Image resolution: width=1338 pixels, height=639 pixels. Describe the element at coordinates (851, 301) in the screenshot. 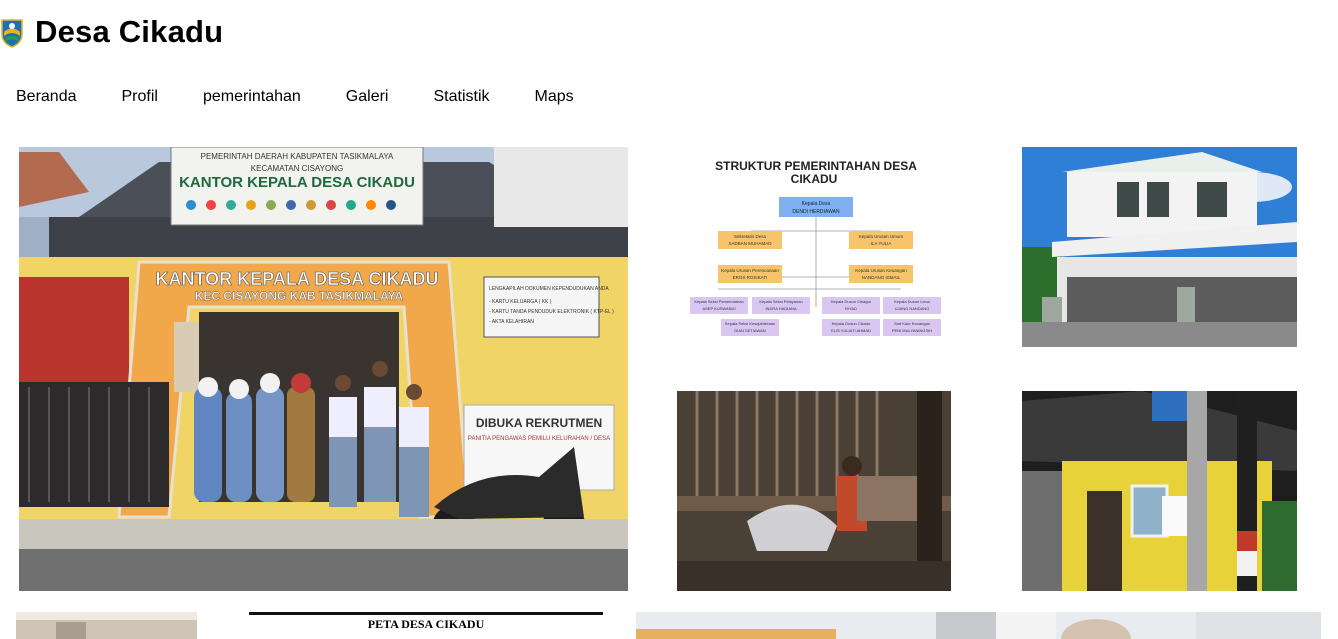

I see `org-dusun1-role: Kepala Dusun Cibagor` at that location.